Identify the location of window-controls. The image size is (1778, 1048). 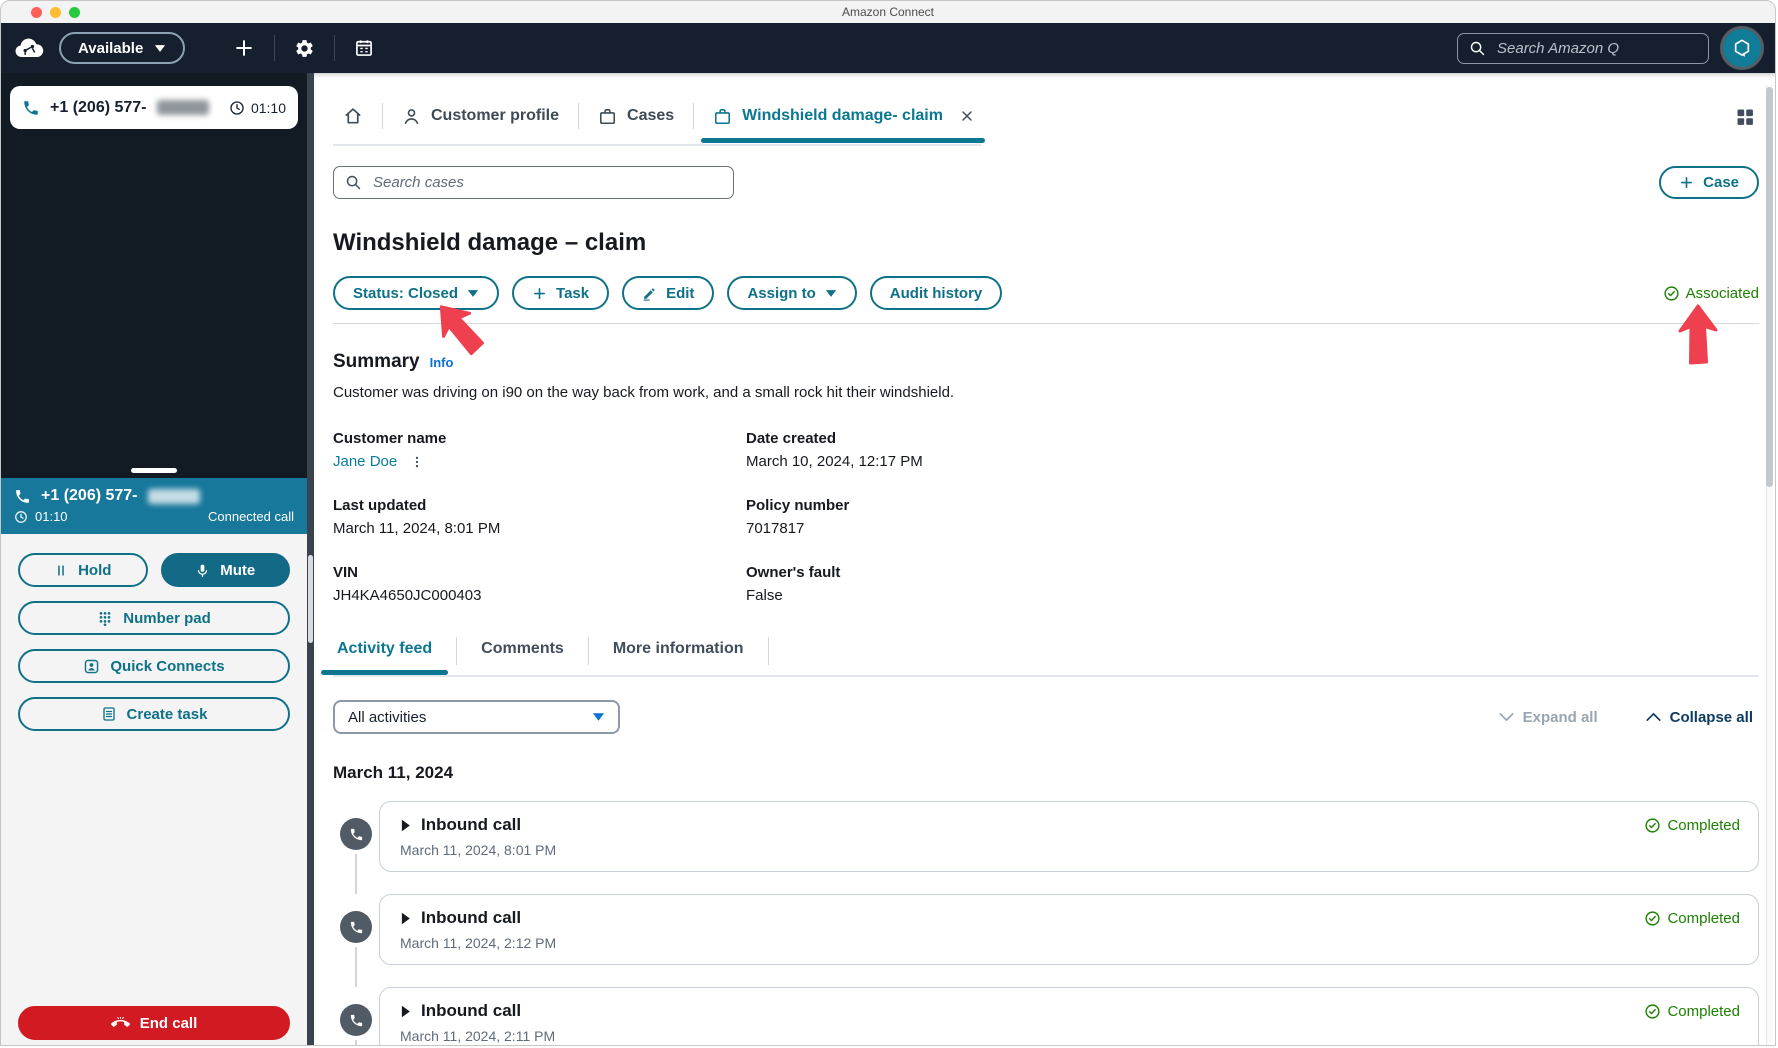
(55, 12).